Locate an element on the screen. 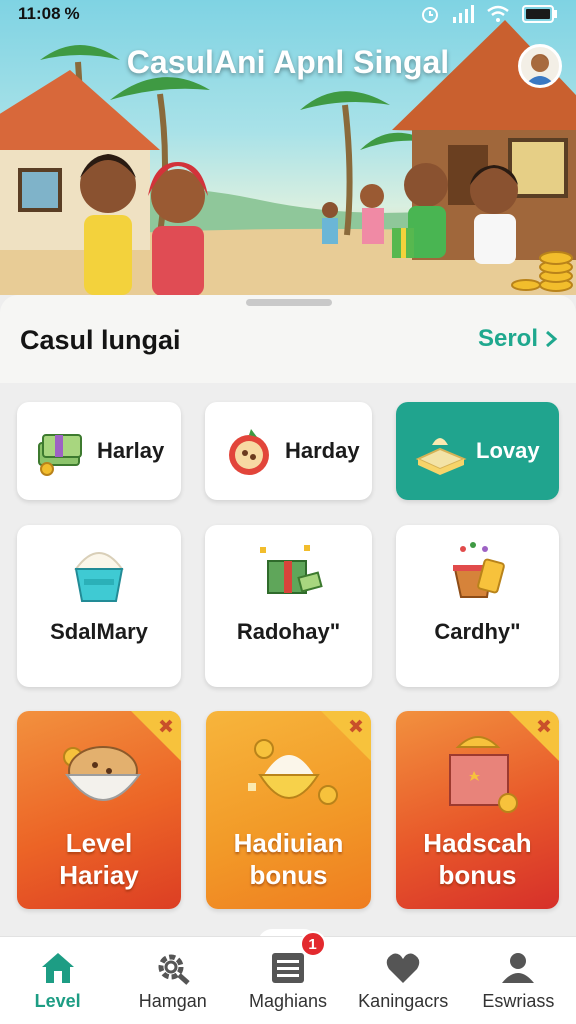  ice-cream-cup-icon is located at coordinates (99, 577).